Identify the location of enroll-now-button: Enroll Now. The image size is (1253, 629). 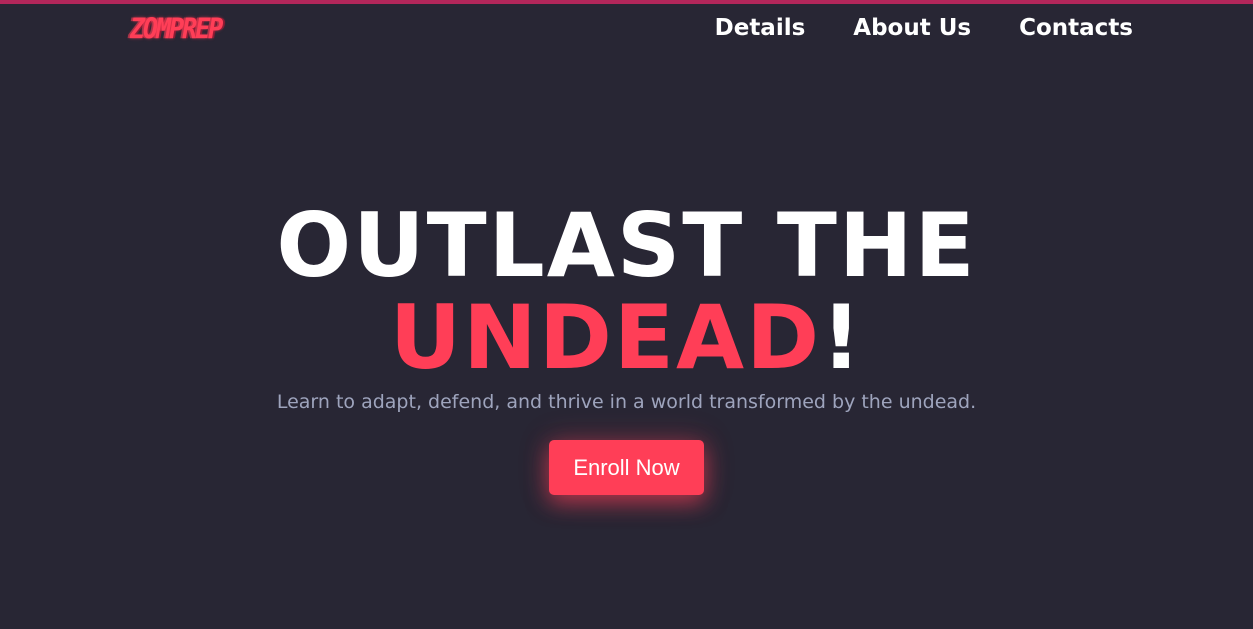
(626, 467).